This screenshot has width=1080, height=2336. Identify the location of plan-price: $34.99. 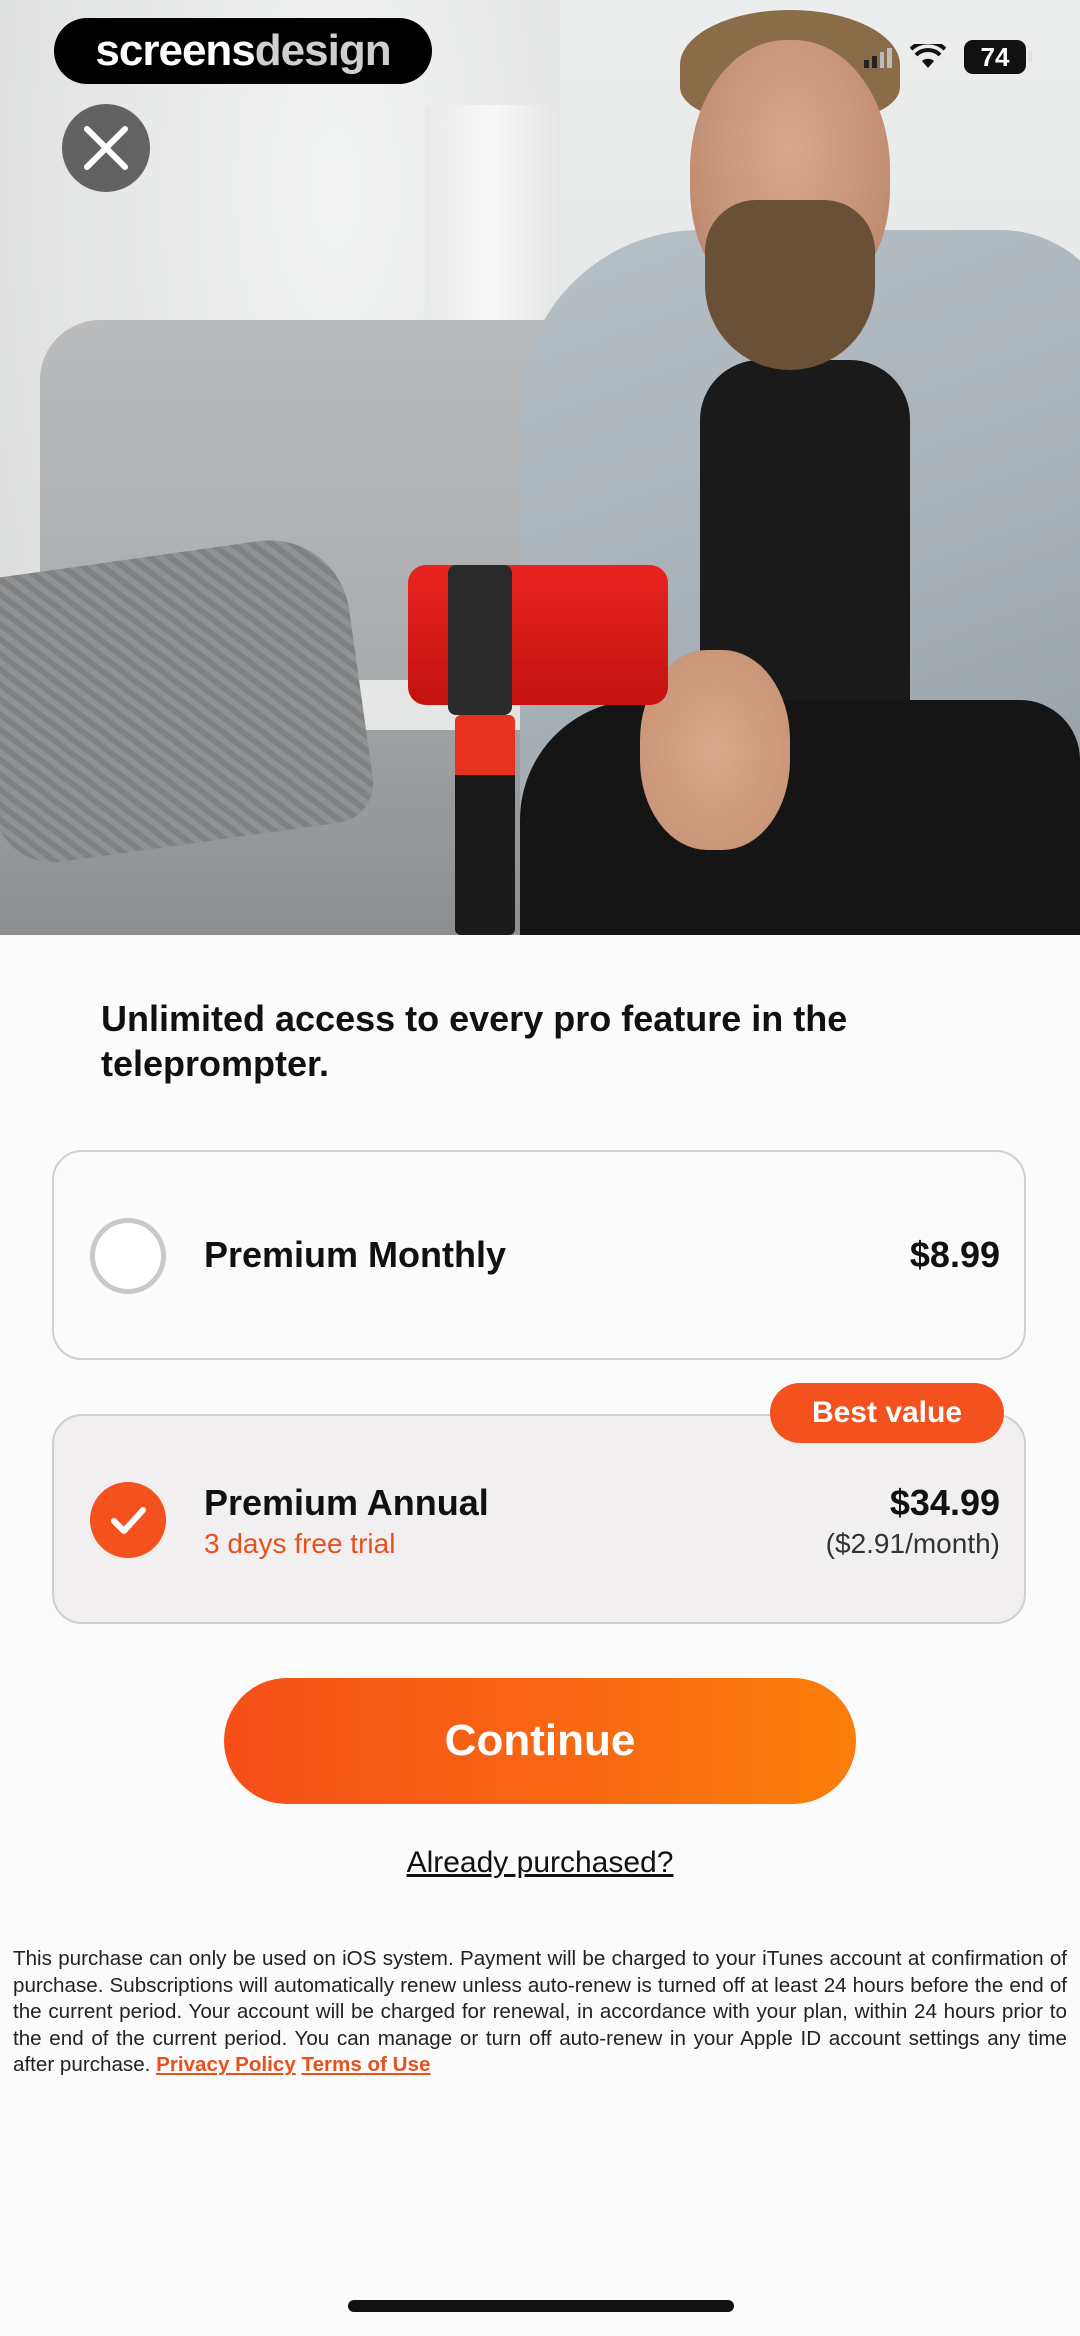
(944, 1502).